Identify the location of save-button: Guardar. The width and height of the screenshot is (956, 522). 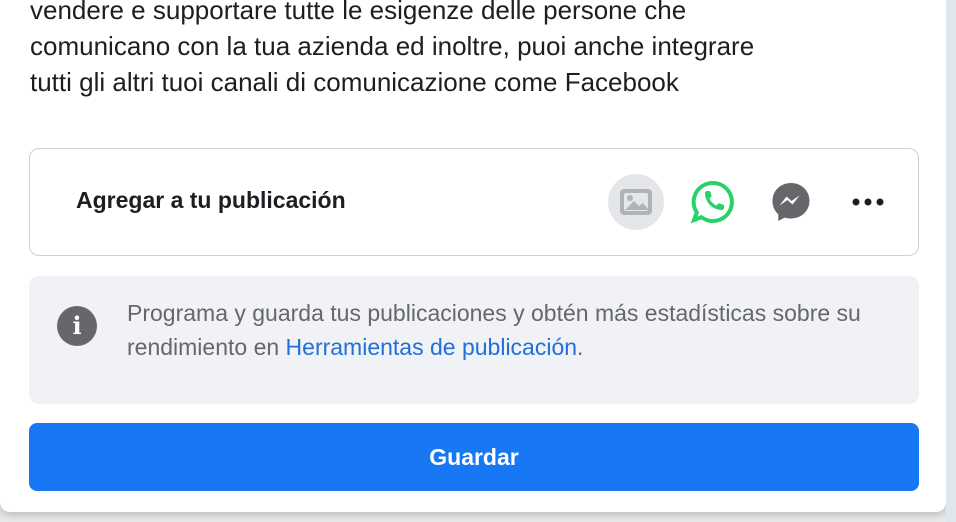
(474, 457).